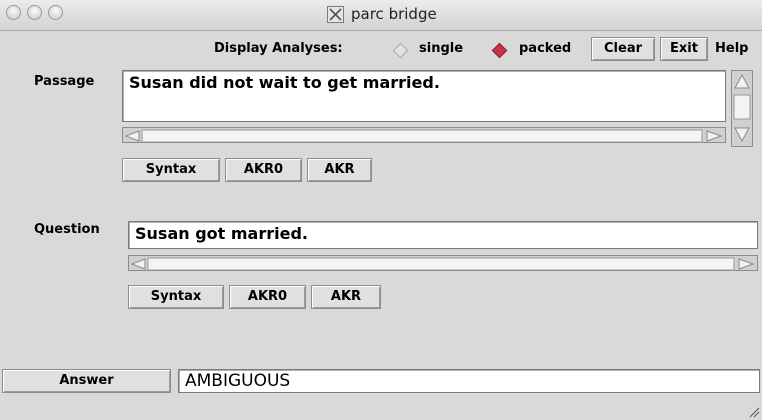  What do you see at coordinates (443, 235) in the screenshot?
I see `question-input: Susan got married.` at bounding box center [443, 235].